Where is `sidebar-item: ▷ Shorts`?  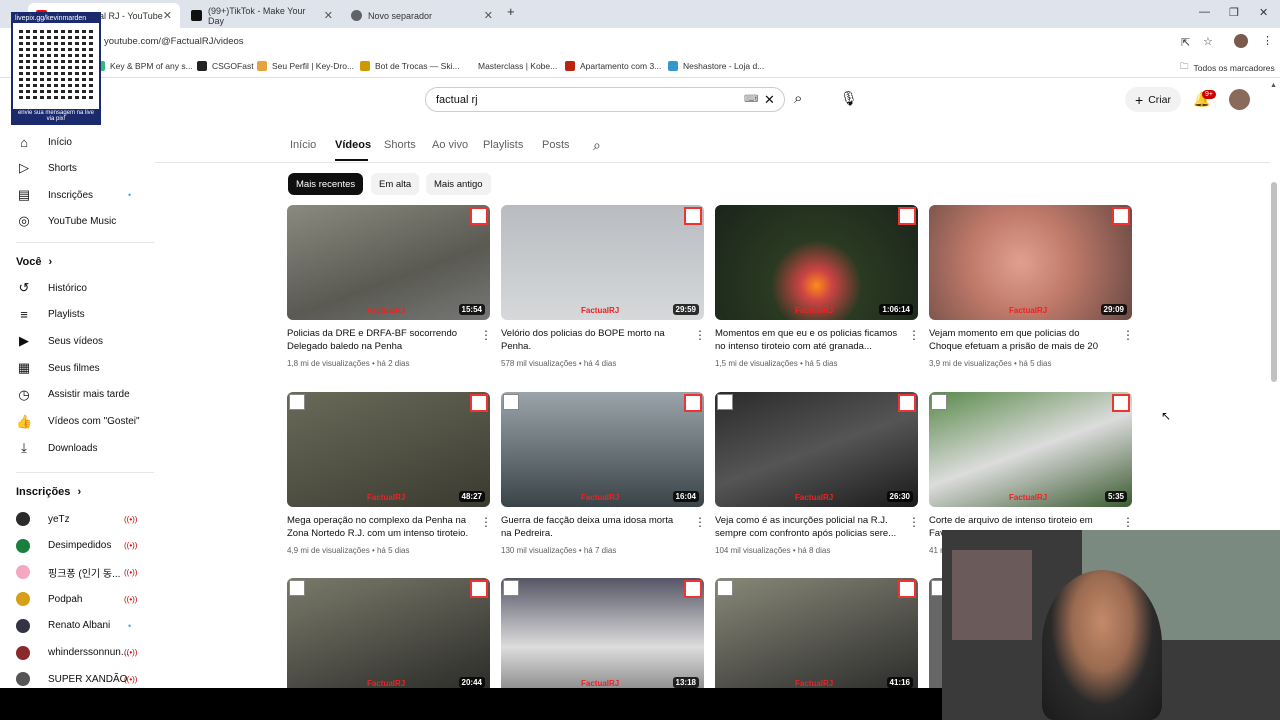
sidebar-item: ▷ Shorts is located at coordinates (46, 168).